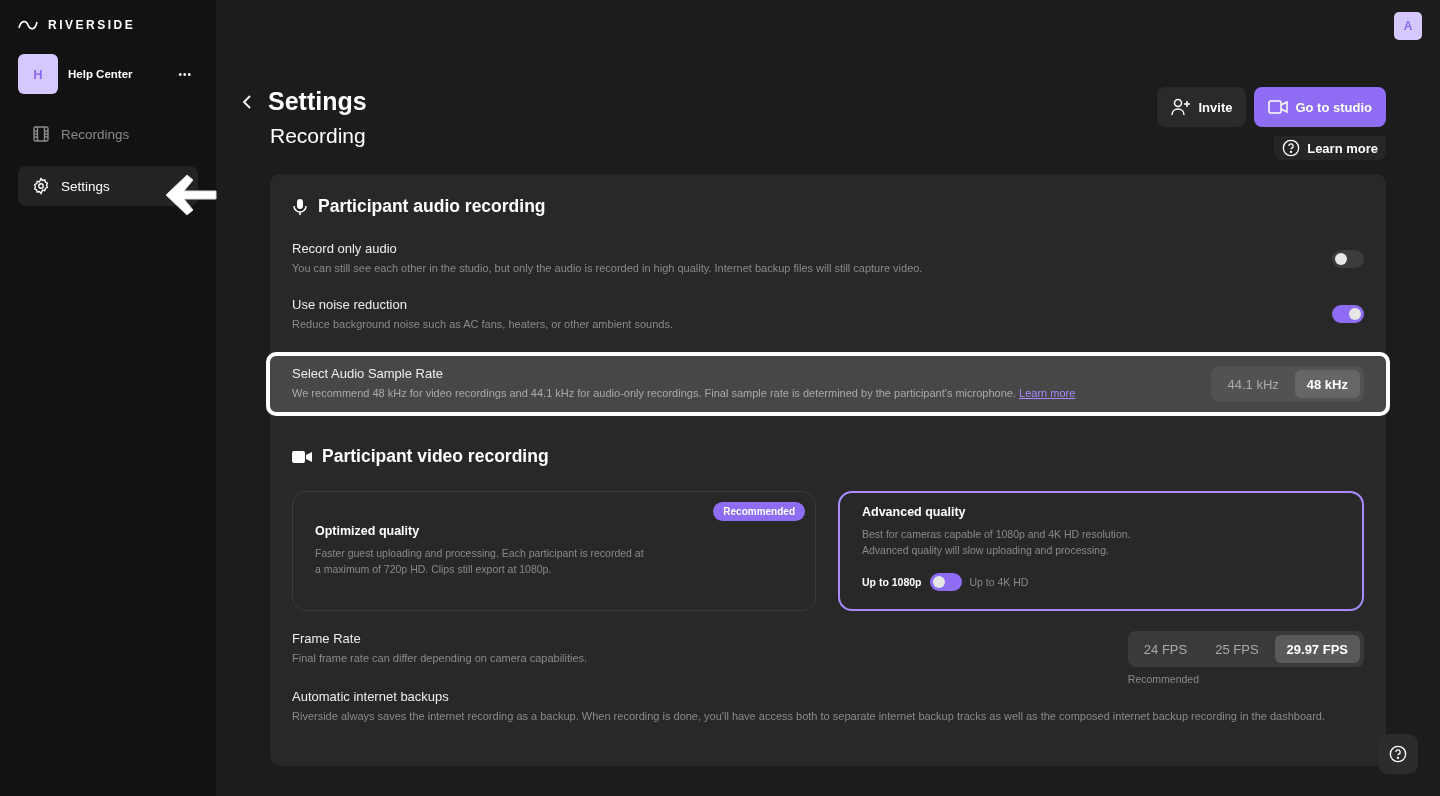  I want to click on help-button, so click(1398, 754).